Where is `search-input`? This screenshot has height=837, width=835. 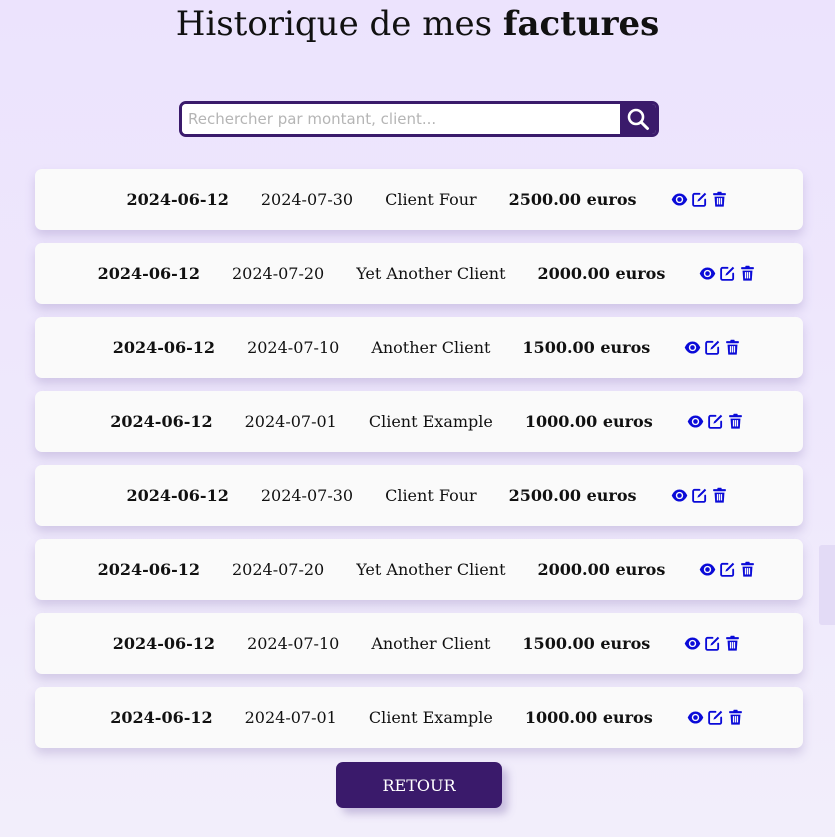
search-input is located at coordinates (401, 119).